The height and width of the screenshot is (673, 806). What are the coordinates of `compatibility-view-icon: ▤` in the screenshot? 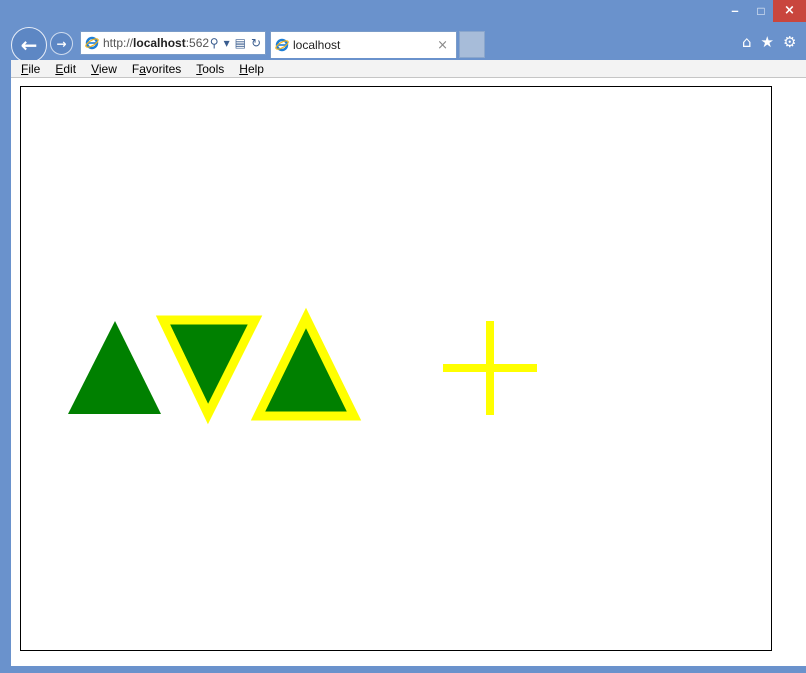 It's located at (240, 43).